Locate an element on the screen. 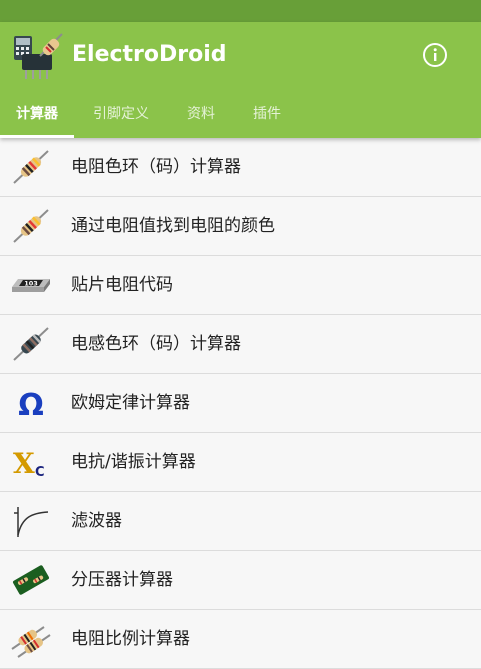 Image resolution: width=481 pixels, height=669 pixels. list-item-label: 欧姆定律计算器 is located at coordinates (130, 403).